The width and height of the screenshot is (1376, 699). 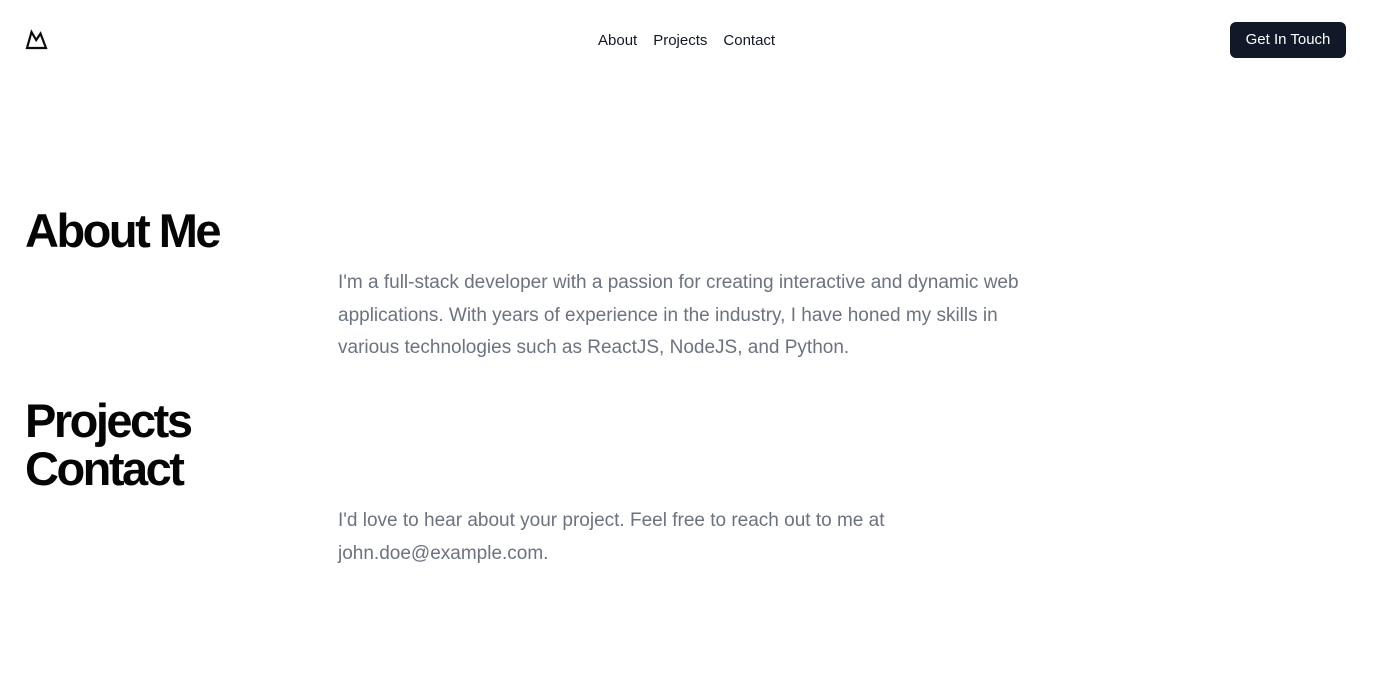 What do you see at coordinates (749, 41) in the screenshot?
I see `nav-contact-link: Contact` at bounding box center [749, 41].